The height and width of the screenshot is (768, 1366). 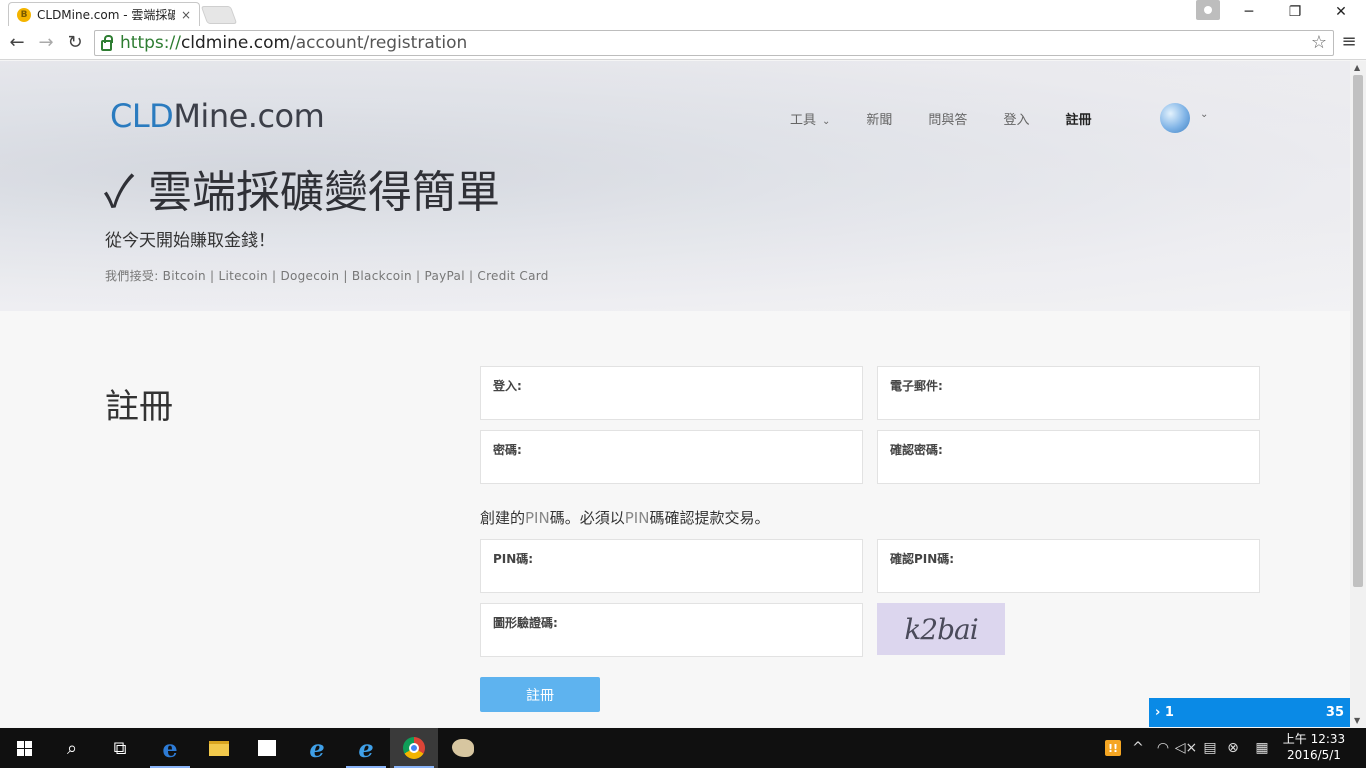 What do you see at coordinates (1068, 393) in the screenshot?
I see `email-field: 電子郵件:` at bounding box center [1068, 393].